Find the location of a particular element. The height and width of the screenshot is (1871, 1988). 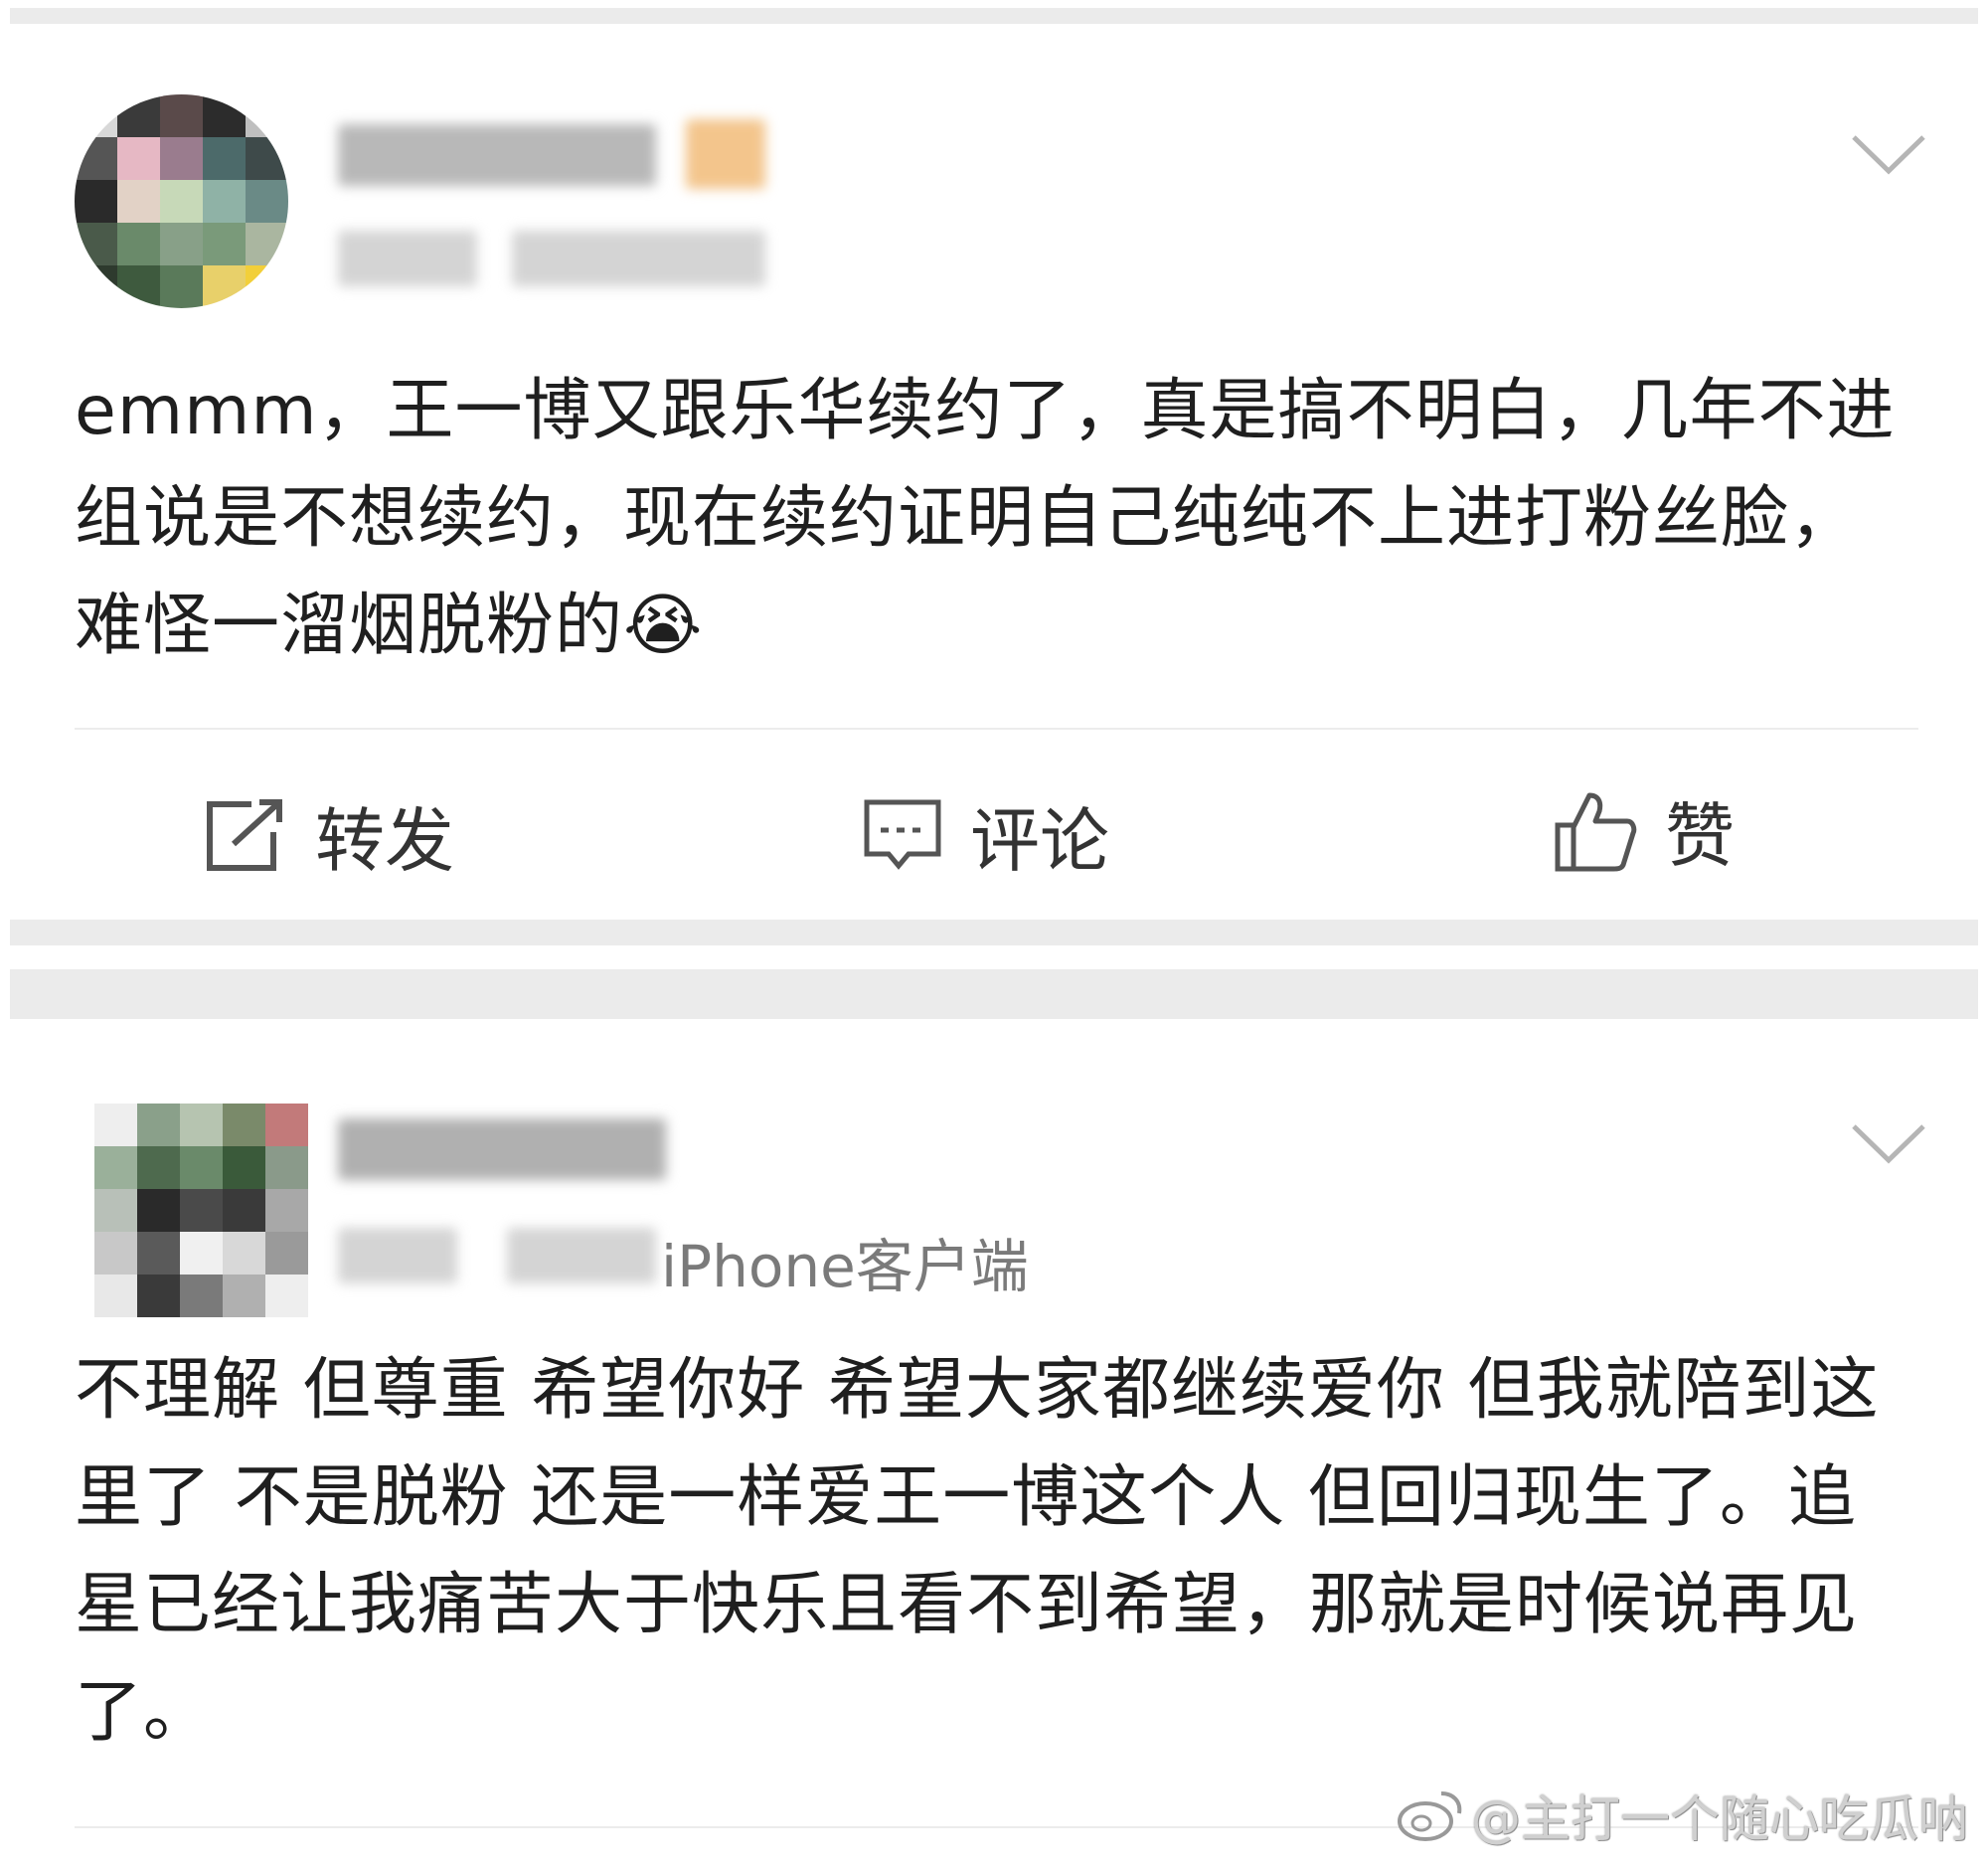

divider is located at coordinates (996, 729).